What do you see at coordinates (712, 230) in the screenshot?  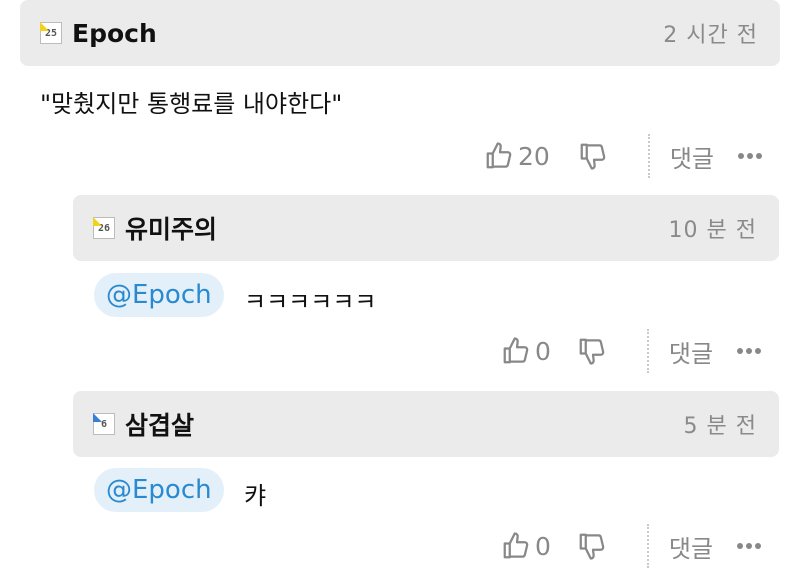 I see `timestamp: 10 분 전` at bounding box center [712, 230].